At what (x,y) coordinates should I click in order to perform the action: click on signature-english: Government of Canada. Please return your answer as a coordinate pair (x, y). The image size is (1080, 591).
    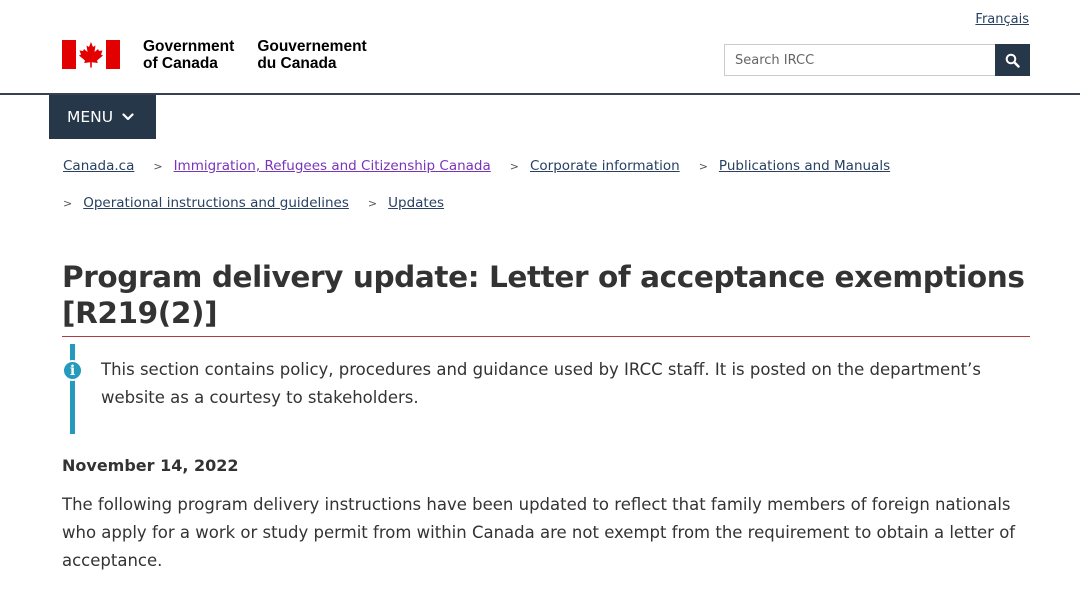
    Looking at the image, I should click on (189, 55).